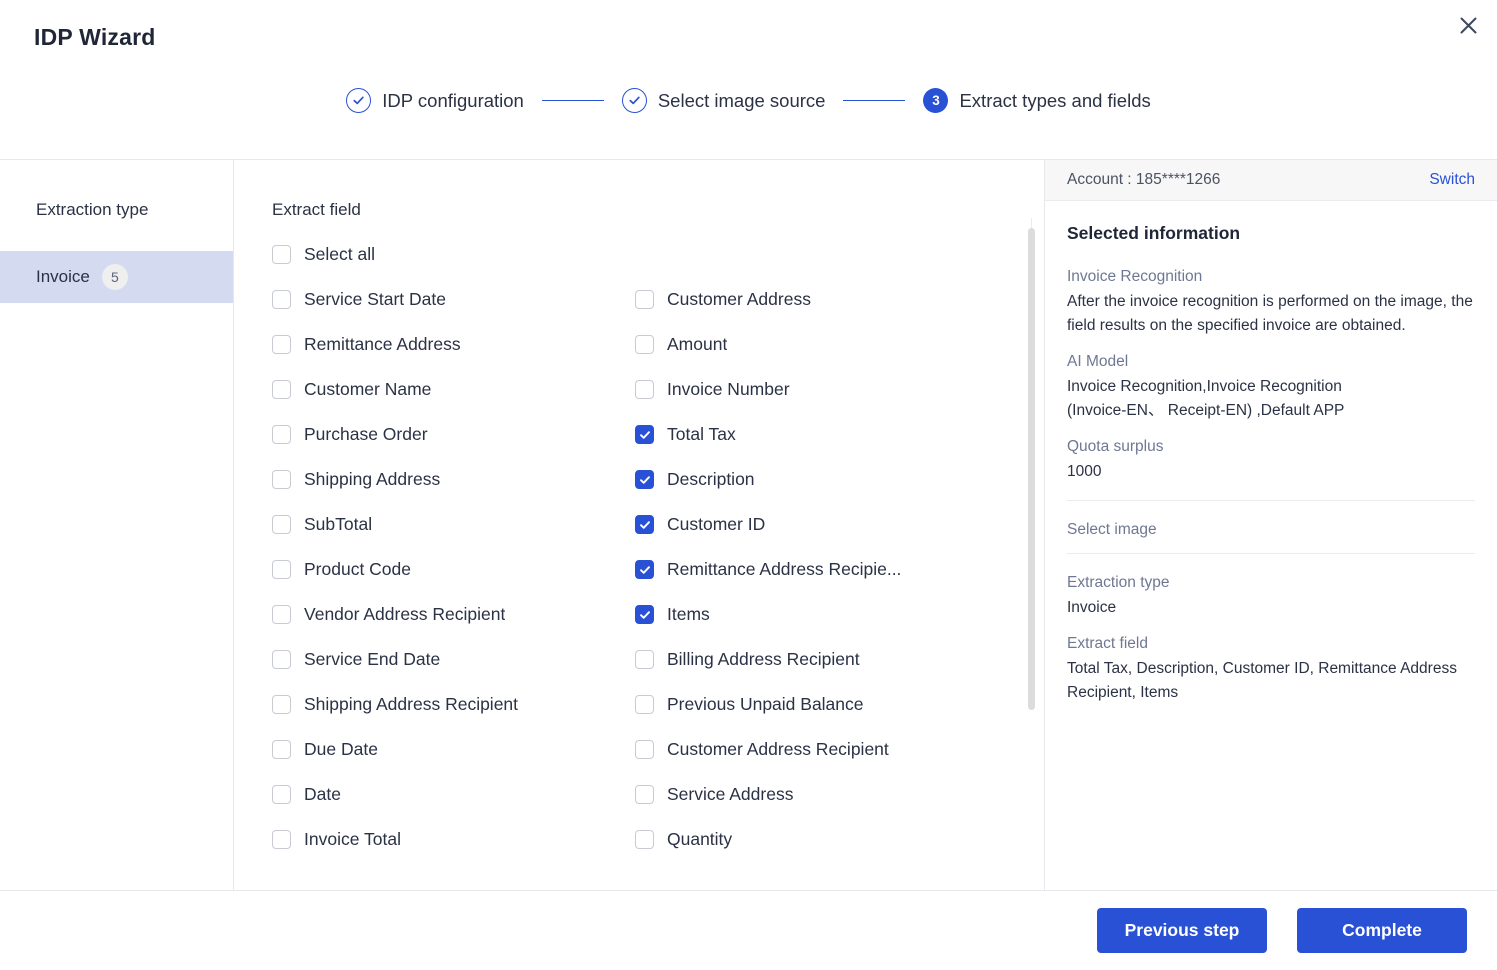  I want to click on checkbox-description, so click(644, 479).